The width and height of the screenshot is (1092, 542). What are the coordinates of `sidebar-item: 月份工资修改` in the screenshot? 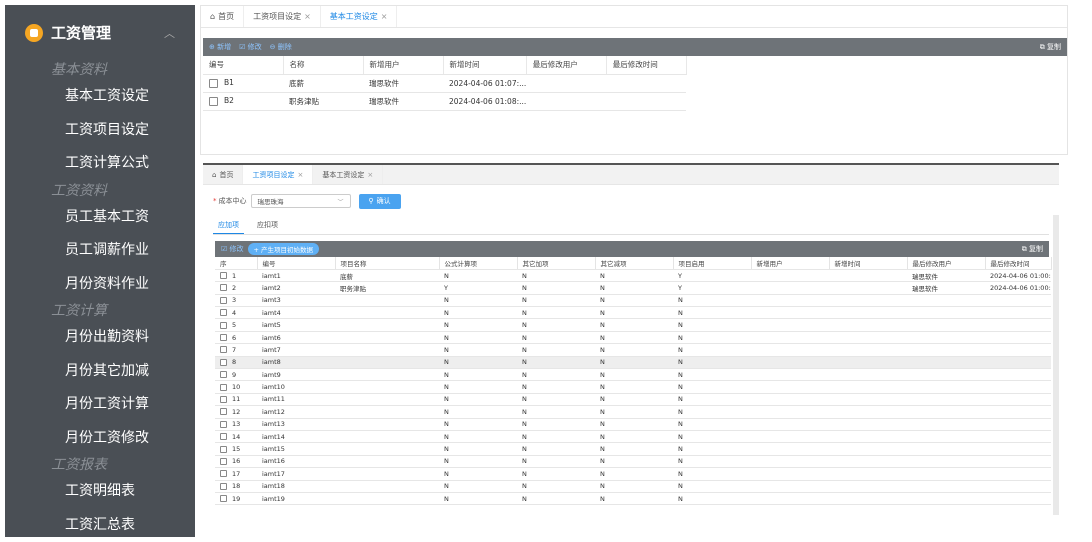 It's located at (100, 439).